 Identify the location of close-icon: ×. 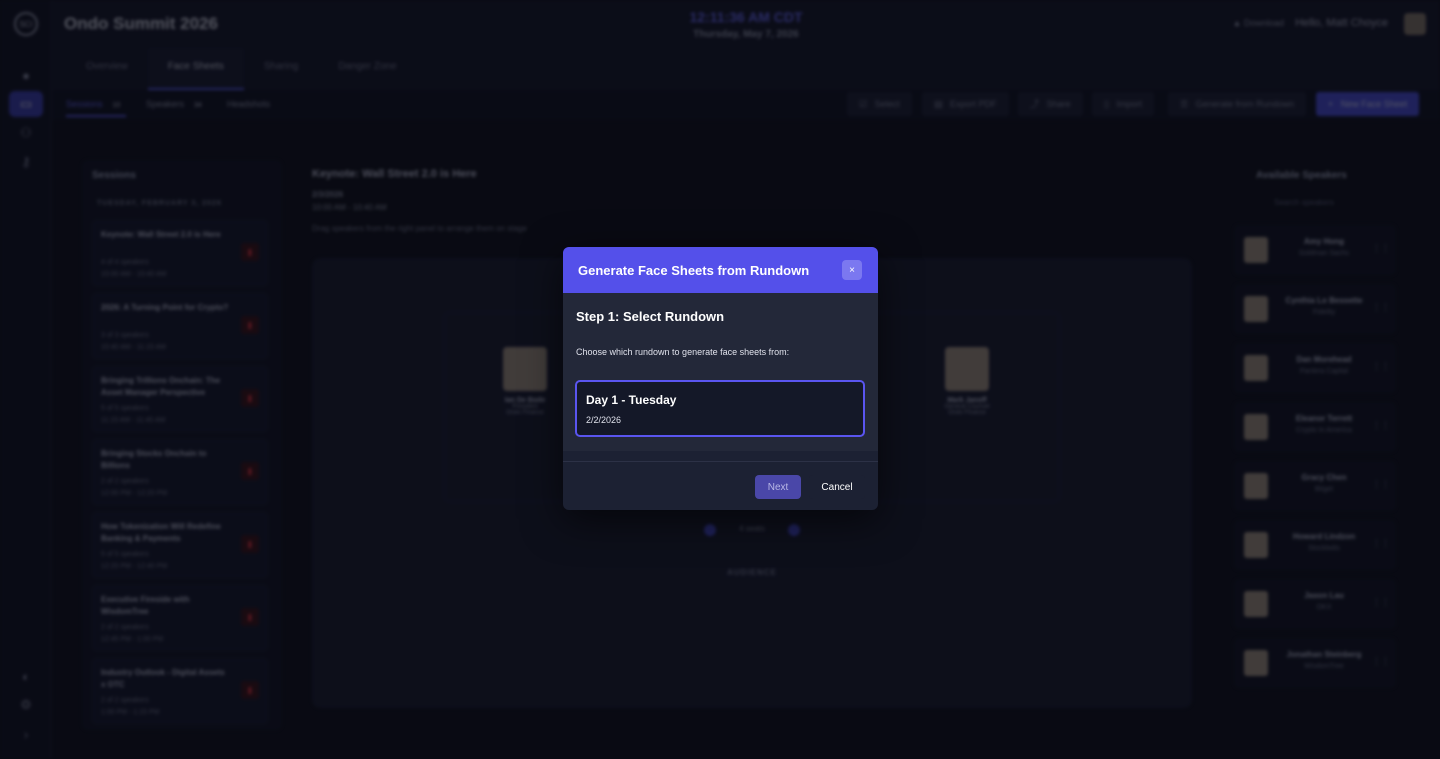
(852, 270).